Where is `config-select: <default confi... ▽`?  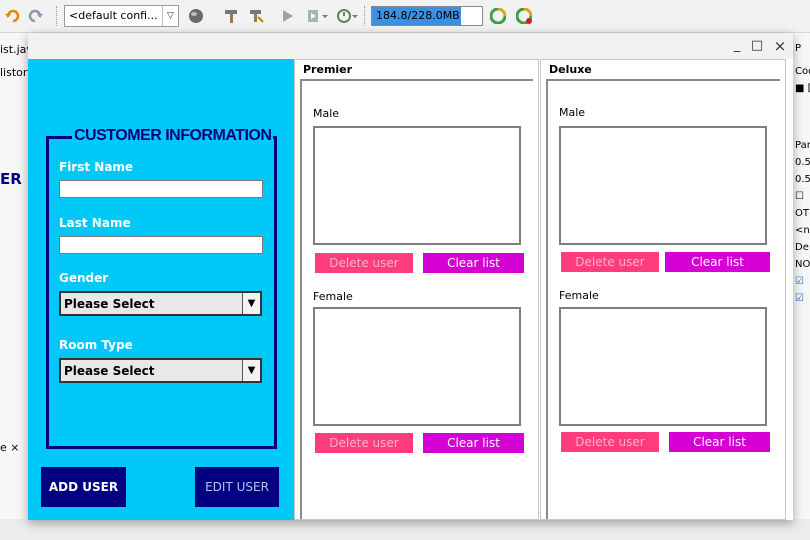
config-select: <default confi... ▽ is located at coordinates (121, 16).